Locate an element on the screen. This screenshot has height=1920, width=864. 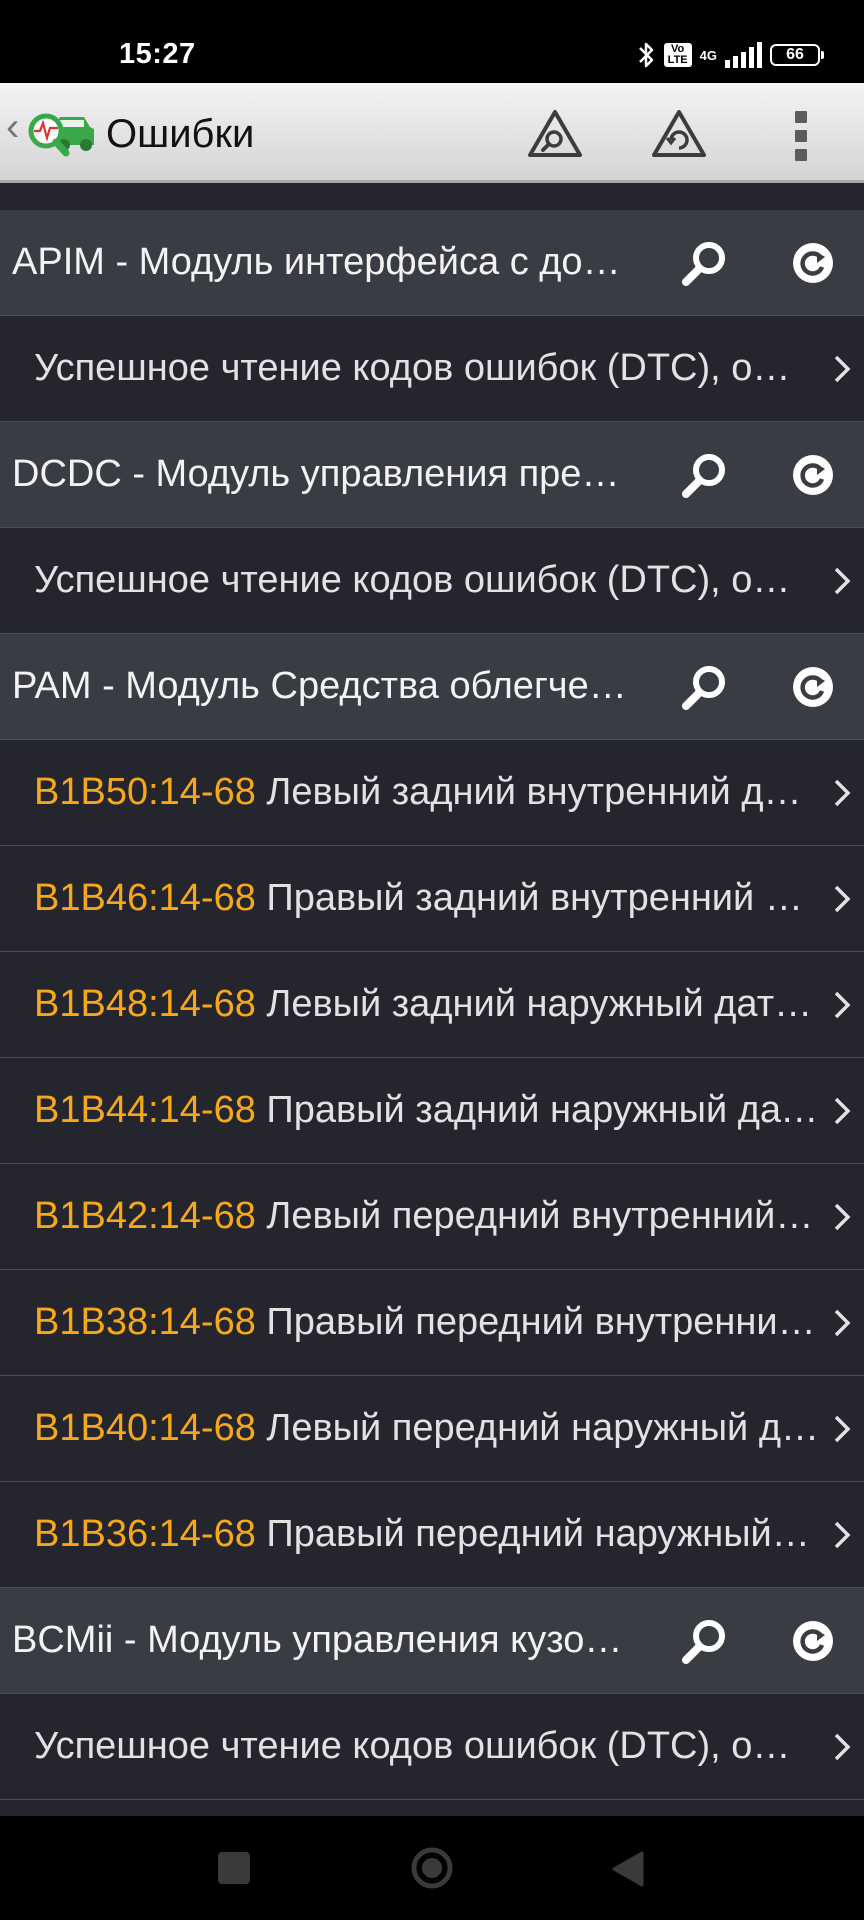
dtc-code: B1B50:14-68 is located at coordinates (145, 792).